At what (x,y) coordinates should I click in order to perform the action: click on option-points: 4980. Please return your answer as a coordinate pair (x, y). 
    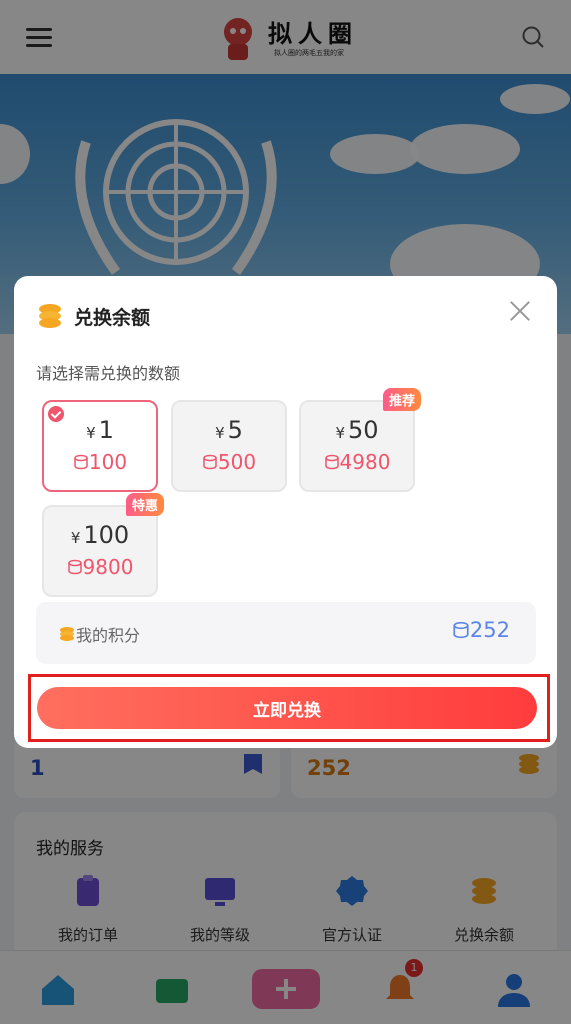
    Looking at the image, I should click on (365, 462).